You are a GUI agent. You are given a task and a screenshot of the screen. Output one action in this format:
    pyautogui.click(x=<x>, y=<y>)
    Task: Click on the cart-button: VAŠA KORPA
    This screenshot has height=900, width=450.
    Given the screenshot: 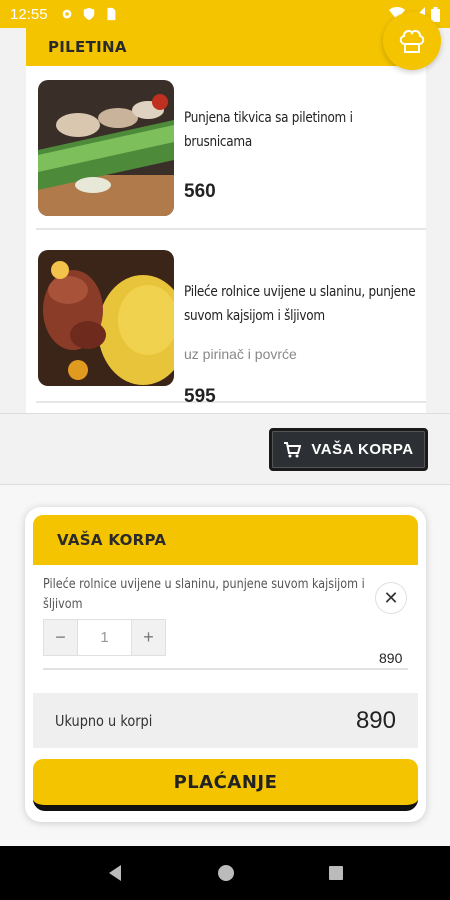 What is the action you would take?
    pyautogui.click(x=348, y=449)
    